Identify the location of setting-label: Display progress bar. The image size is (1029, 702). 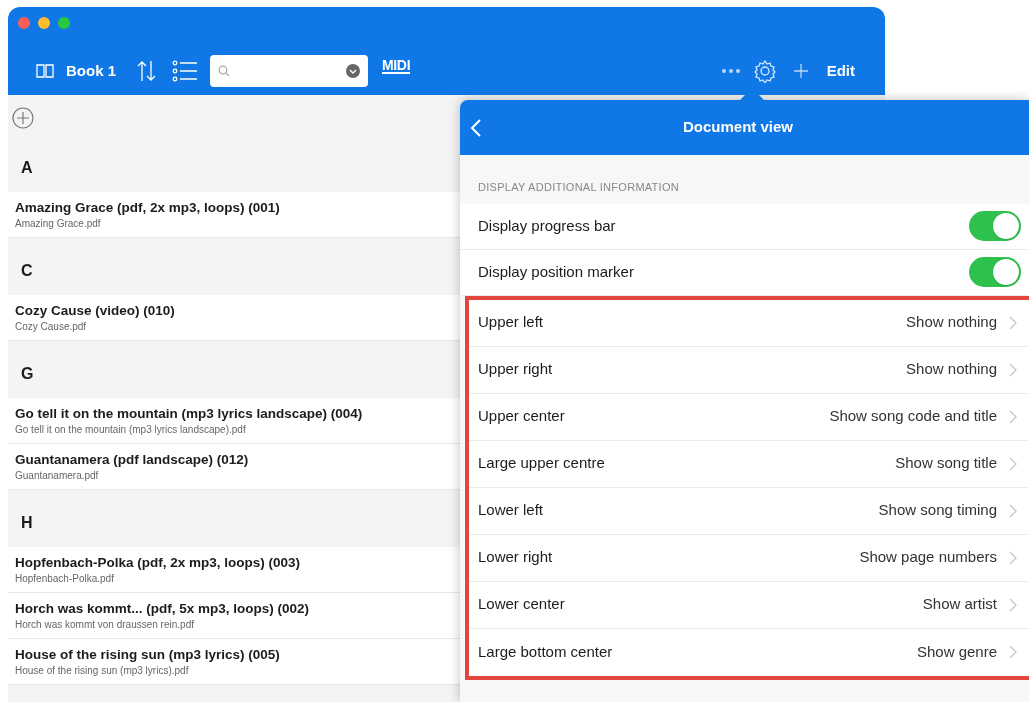
(547, 225).